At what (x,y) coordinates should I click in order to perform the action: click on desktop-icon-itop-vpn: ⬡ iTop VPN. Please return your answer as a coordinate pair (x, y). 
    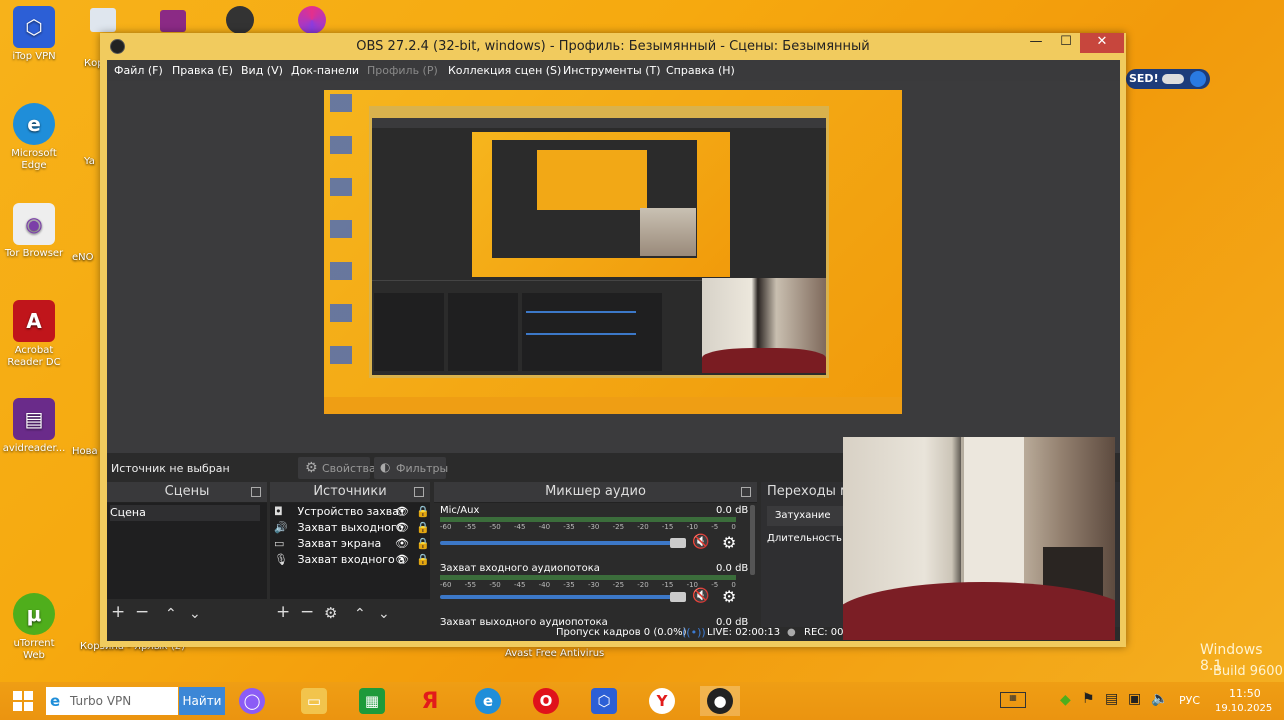
    Looking at the image, I should click on (34, 34).